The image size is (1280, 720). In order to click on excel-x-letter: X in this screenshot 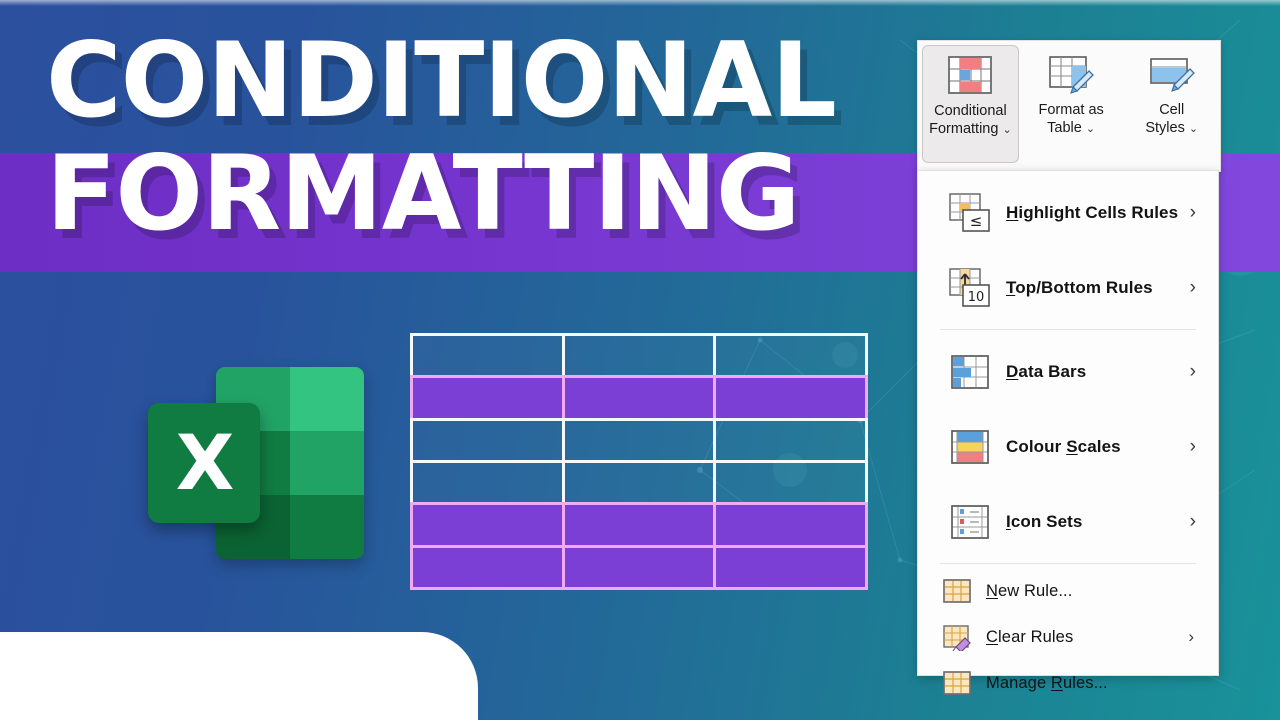, I will do `click(205, 462)`.